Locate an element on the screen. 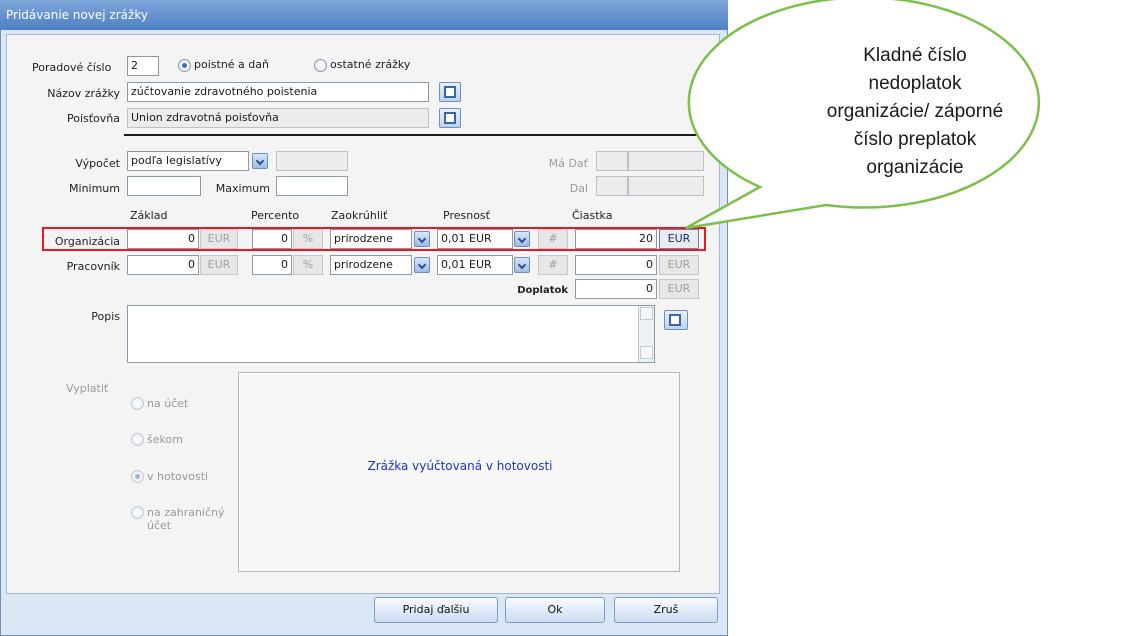  callout-line: organizácie/ záporné is located at coordinates (915, 111).